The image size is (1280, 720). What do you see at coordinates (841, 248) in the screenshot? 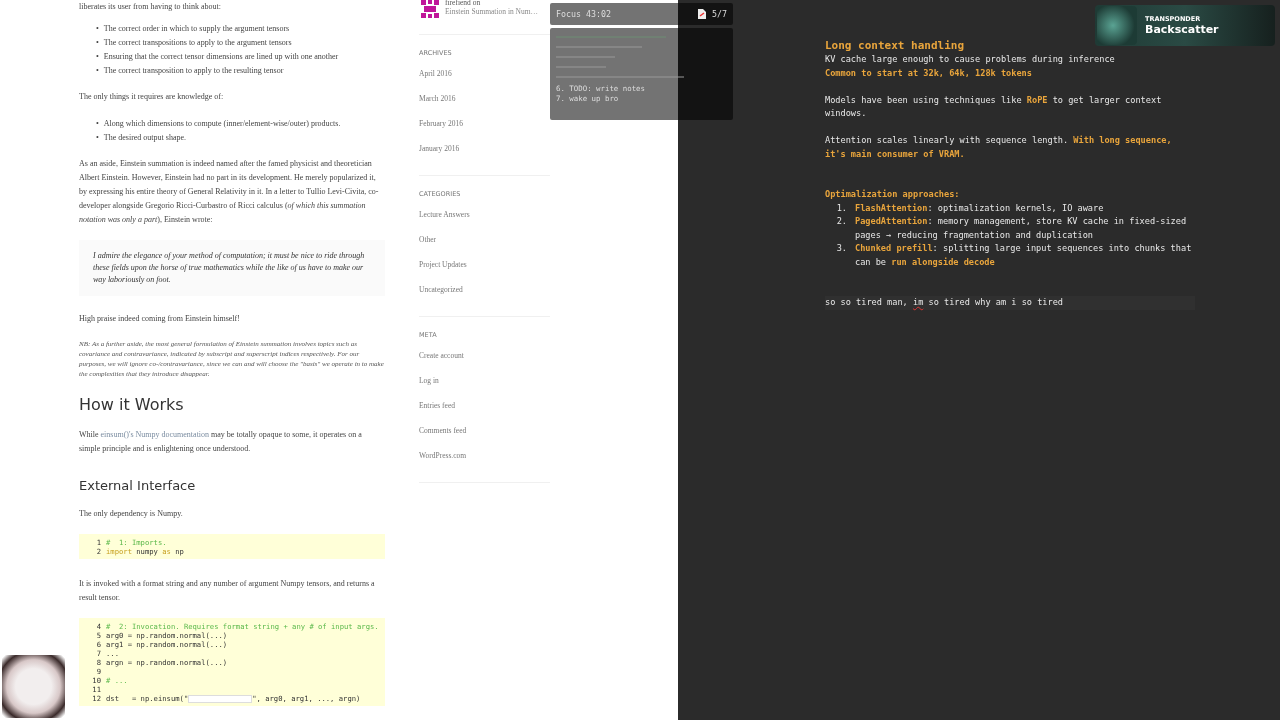
I see `list-number: 3.` at bounding box center [841, 248].